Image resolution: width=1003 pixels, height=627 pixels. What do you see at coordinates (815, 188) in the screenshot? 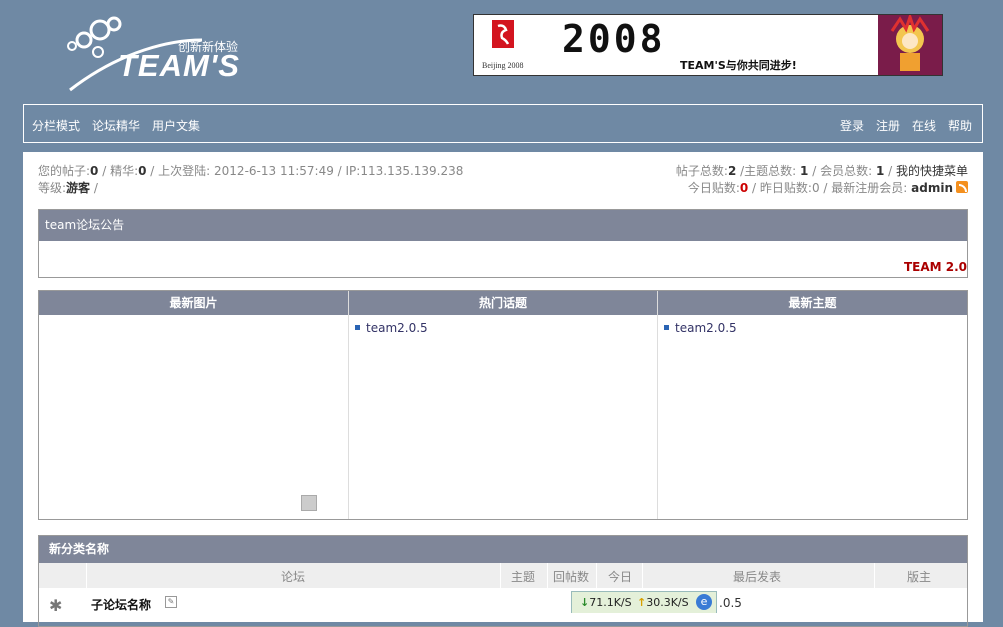
I see `yesterday-count: 0` at bounding box center [815, 188].